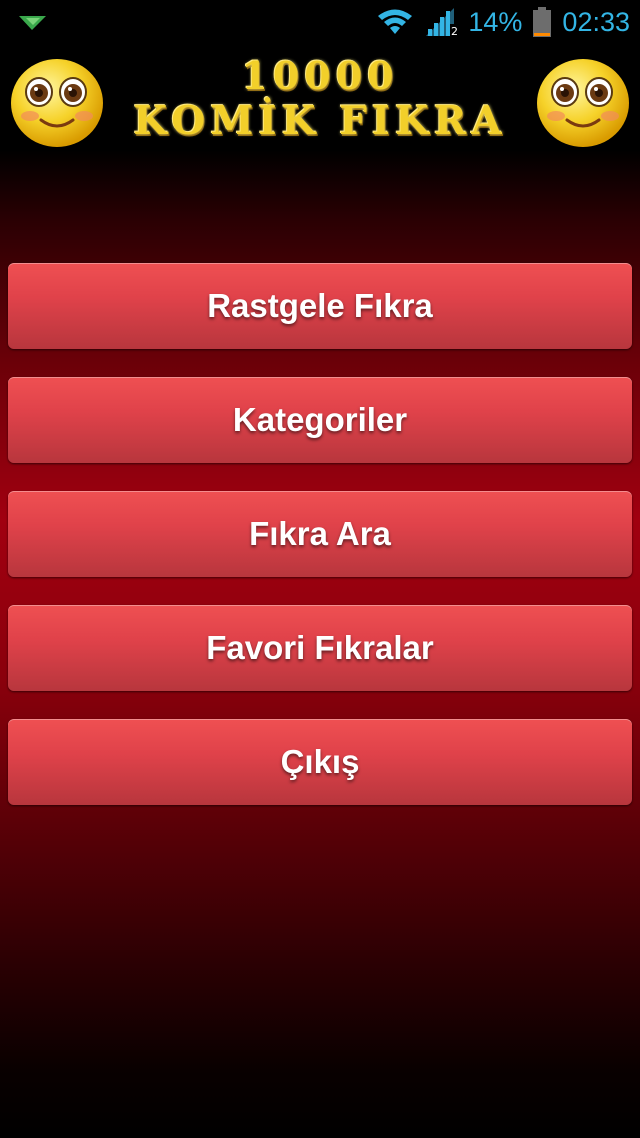  What do you see at coordinates (320, 762) in the screenshot?
I see `exit-button: Çıkış` at bounding box center [320, 762].